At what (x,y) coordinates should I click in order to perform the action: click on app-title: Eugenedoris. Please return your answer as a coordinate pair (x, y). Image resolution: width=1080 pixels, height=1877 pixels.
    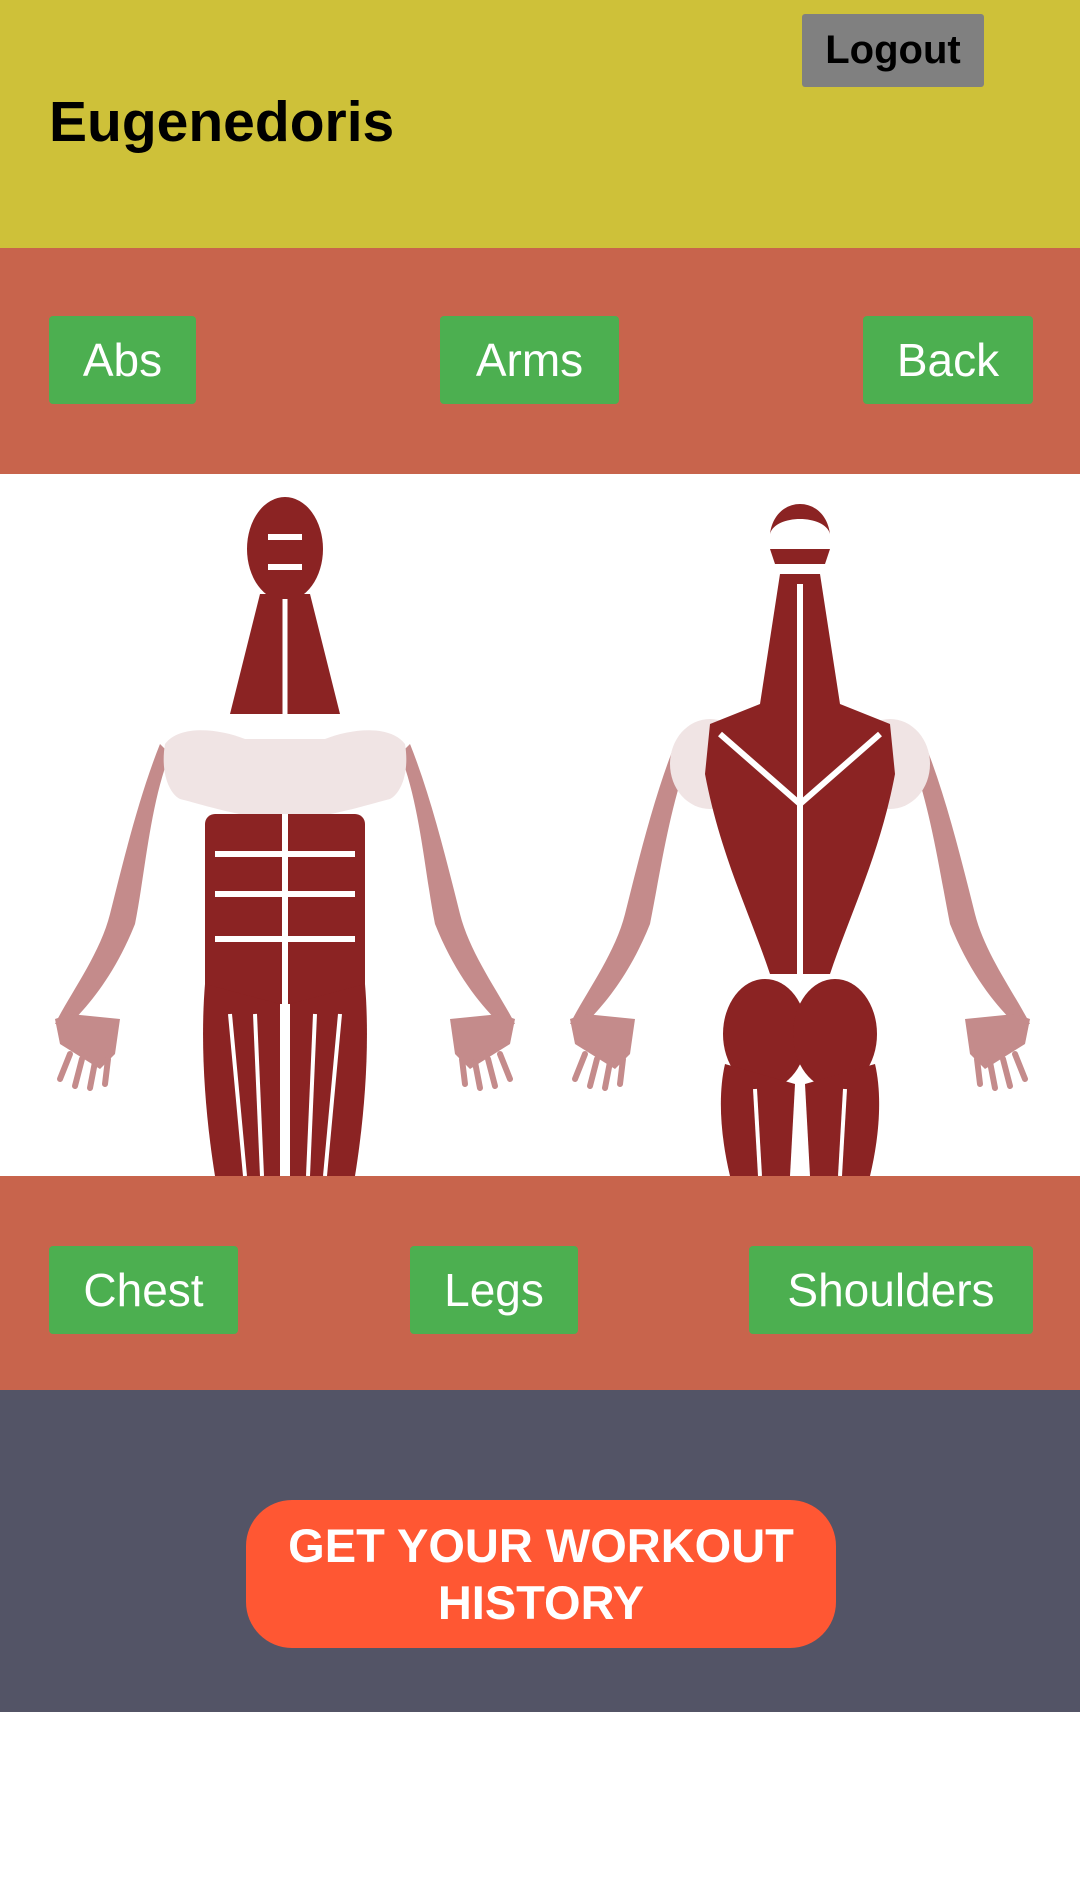
    Looking at the image, I should click on (222, 122).